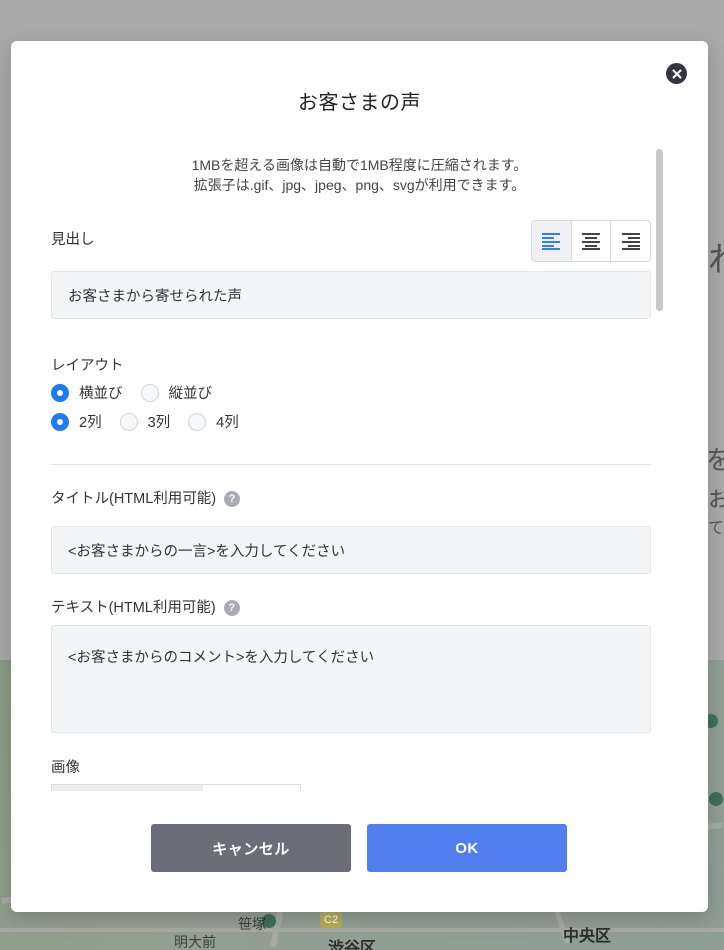 The width and height of the screenshot is (724, 950). I want to click on columns-3-label: 3列, so click(159, 423).